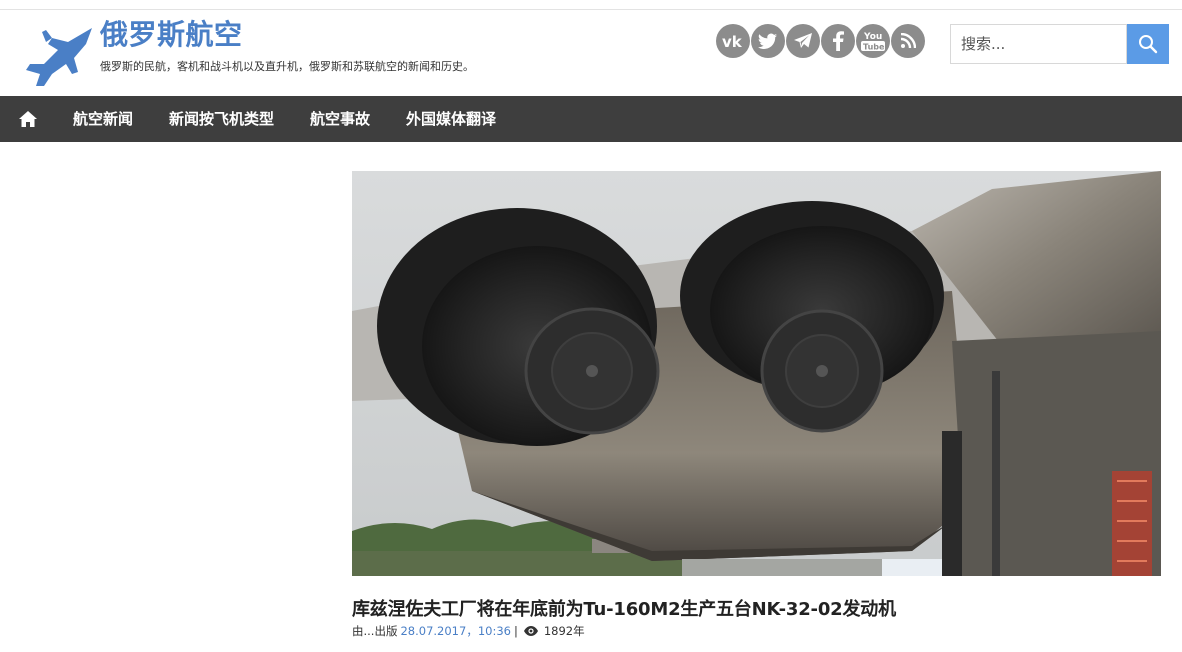 This screenshot has width=1182, height=652. What do you see at coordinates (103, 119) in the screenshot?
I see `nav-item-aviation-news: 航空新闻` at bounding box center [103, 119].